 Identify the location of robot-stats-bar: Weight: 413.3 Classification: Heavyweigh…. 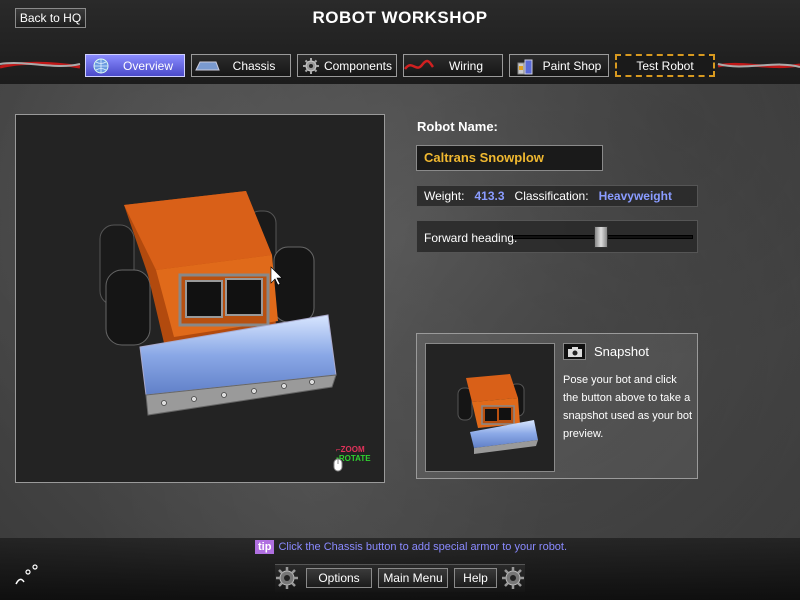
(557, 196).